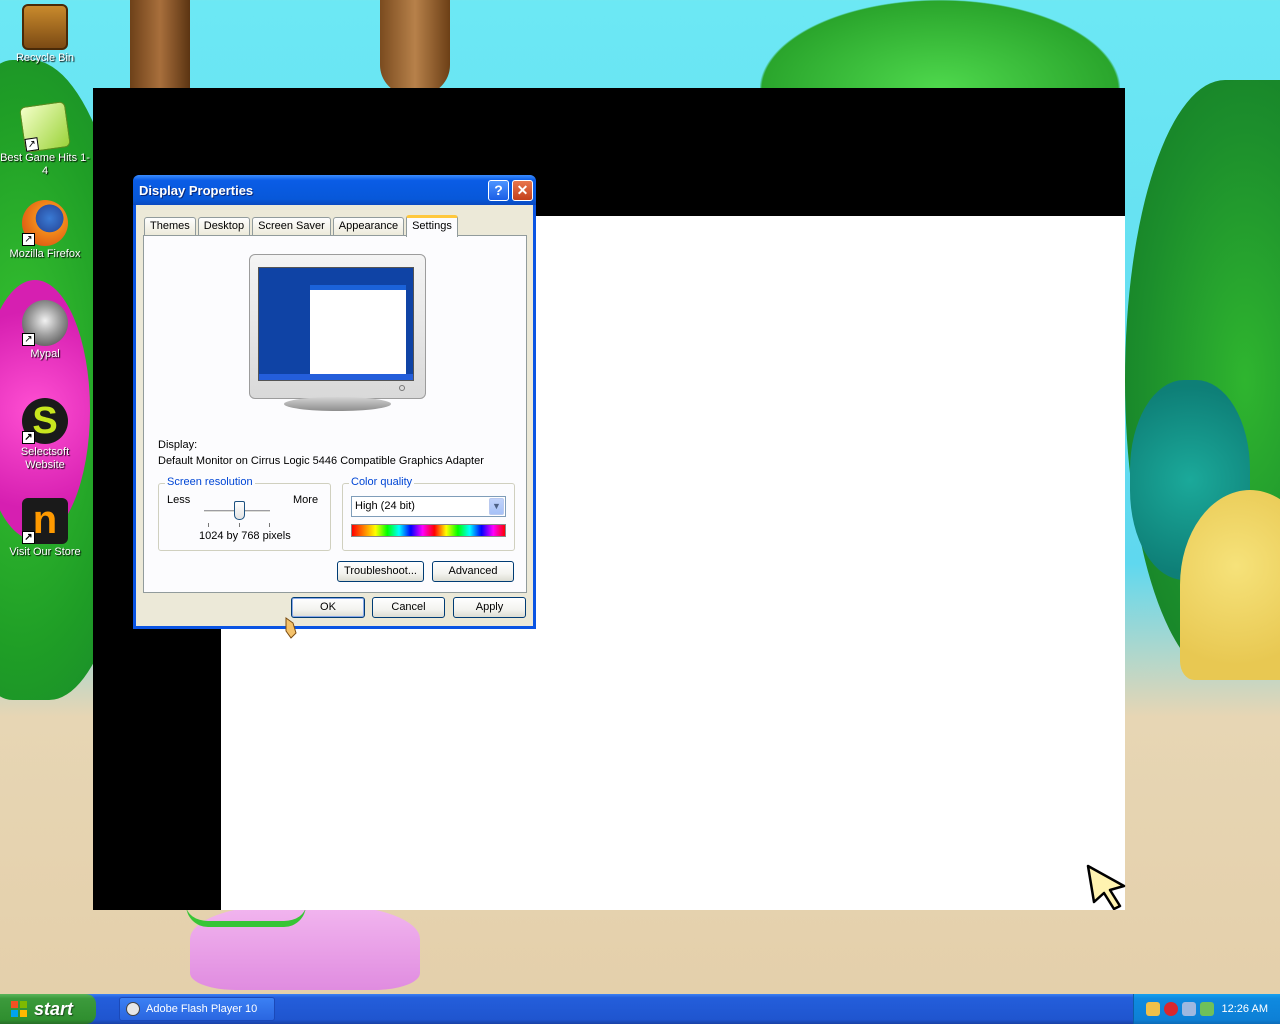  What do you see at coordinates (54, 1009) in the screenshot?
I see `start-label: start` at bounding box center [54, 1009].